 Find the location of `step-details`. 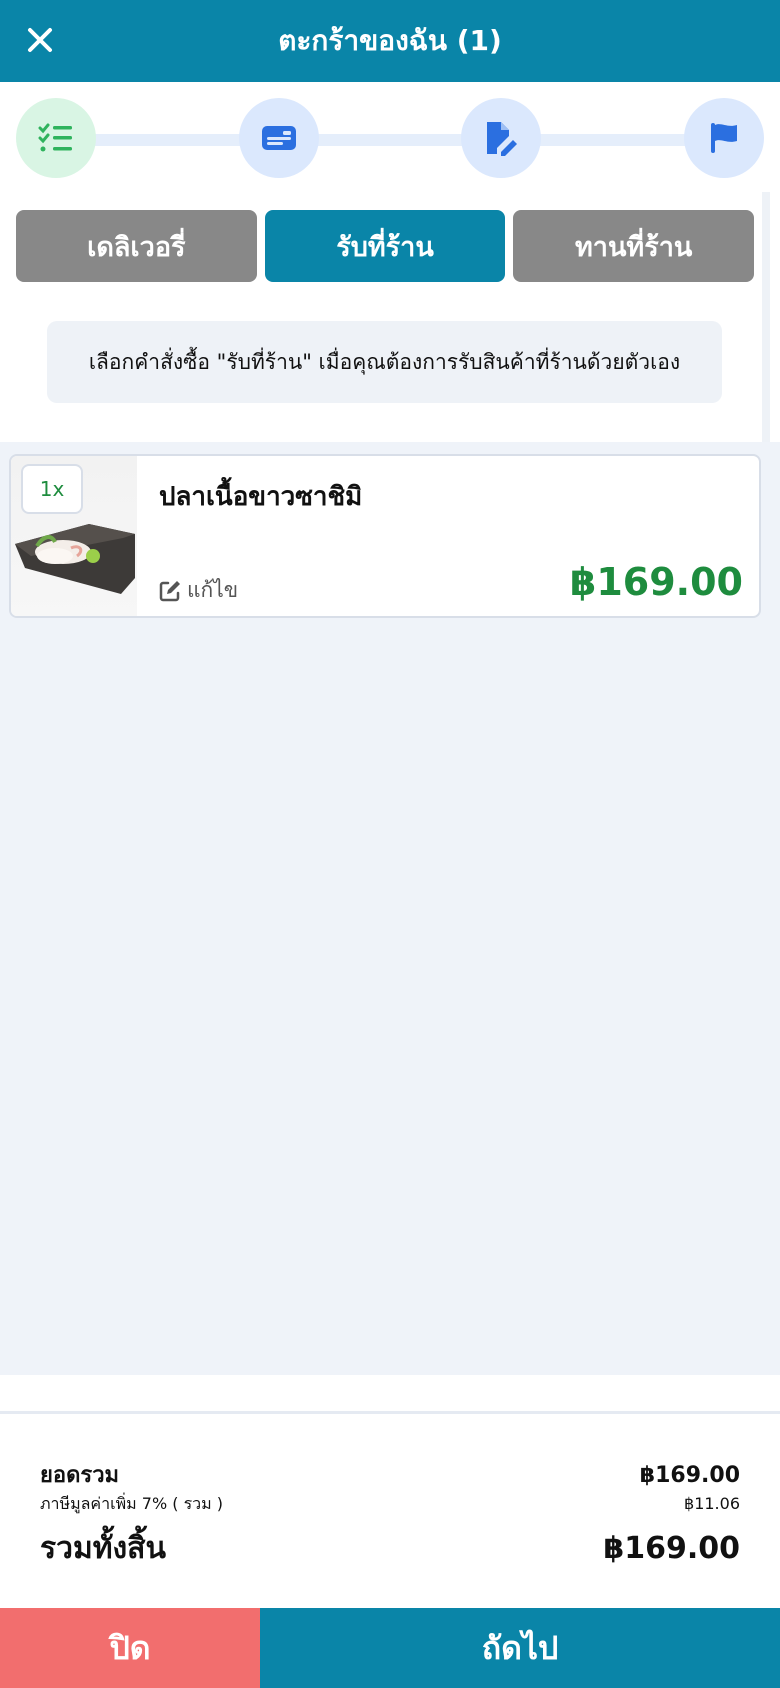

step-details is located at coordinates (501, 138).